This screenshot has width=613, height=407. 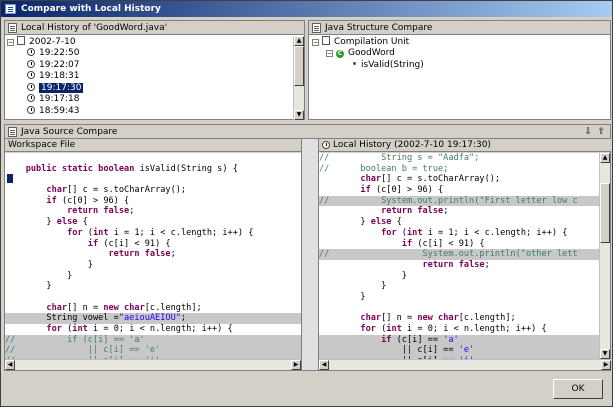 I want to click on compilation-unit-icon, so click(x=326, y=40).